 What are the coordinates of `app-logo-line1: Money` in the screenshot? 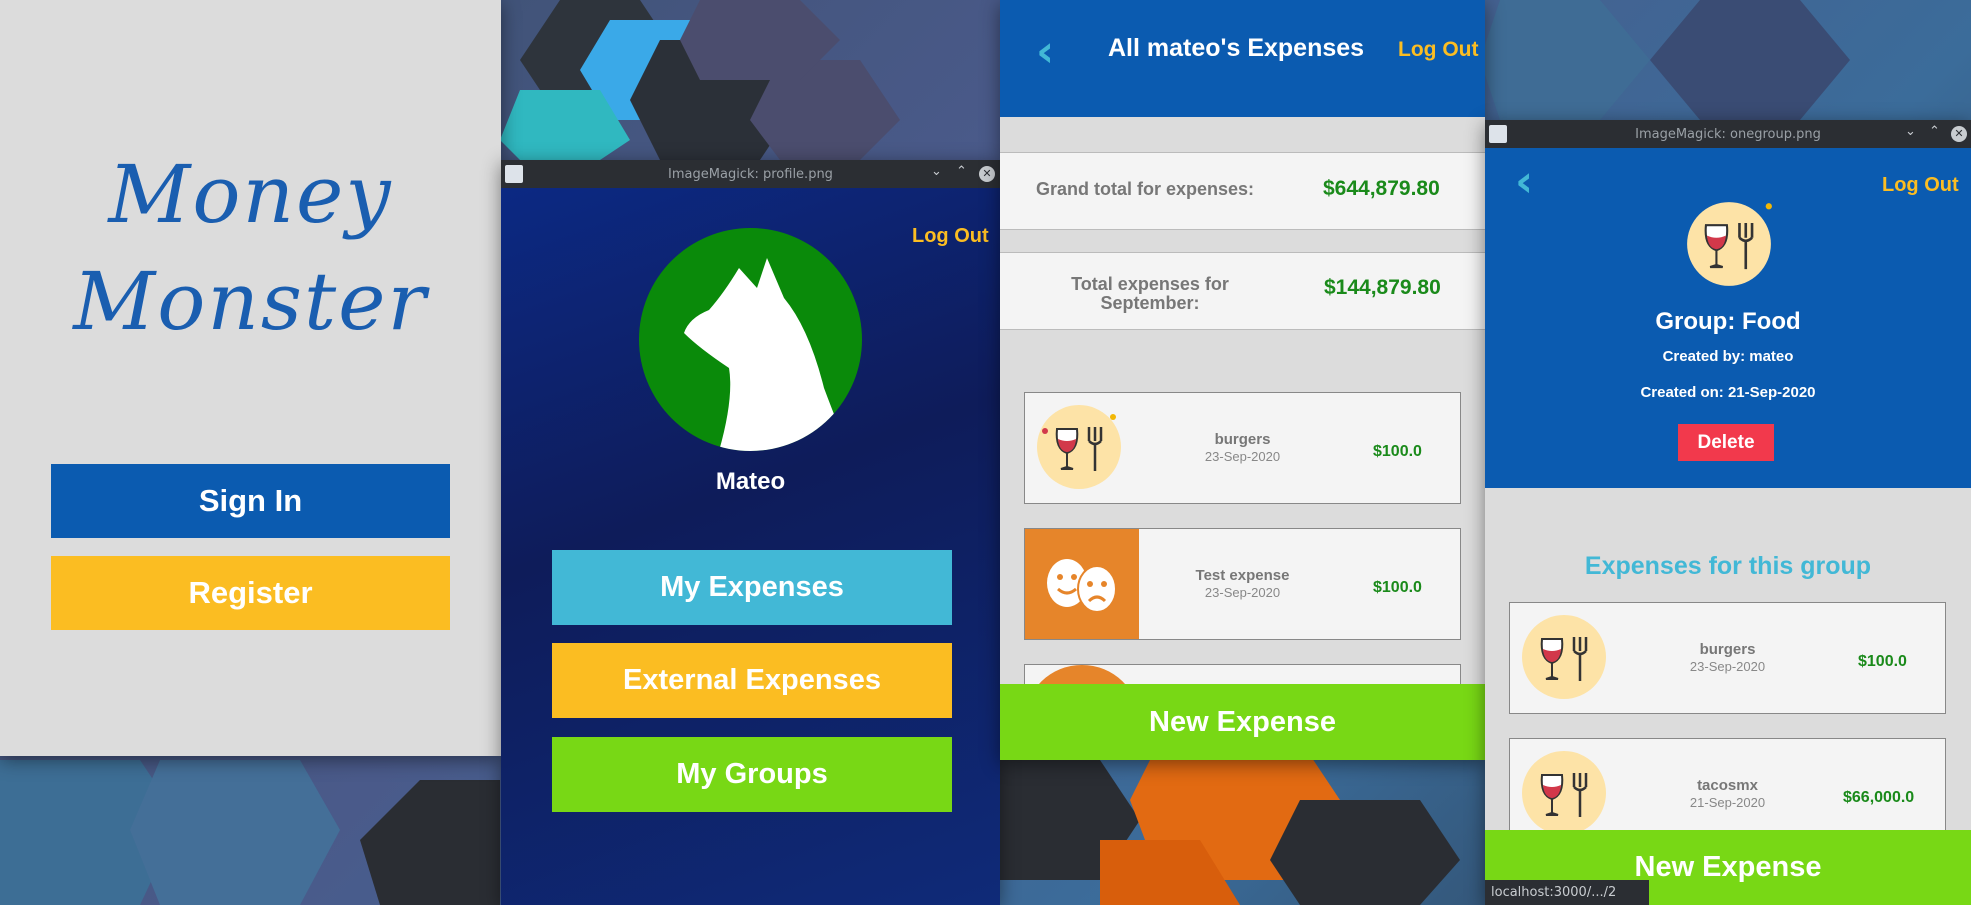 It's located at (250, 194).